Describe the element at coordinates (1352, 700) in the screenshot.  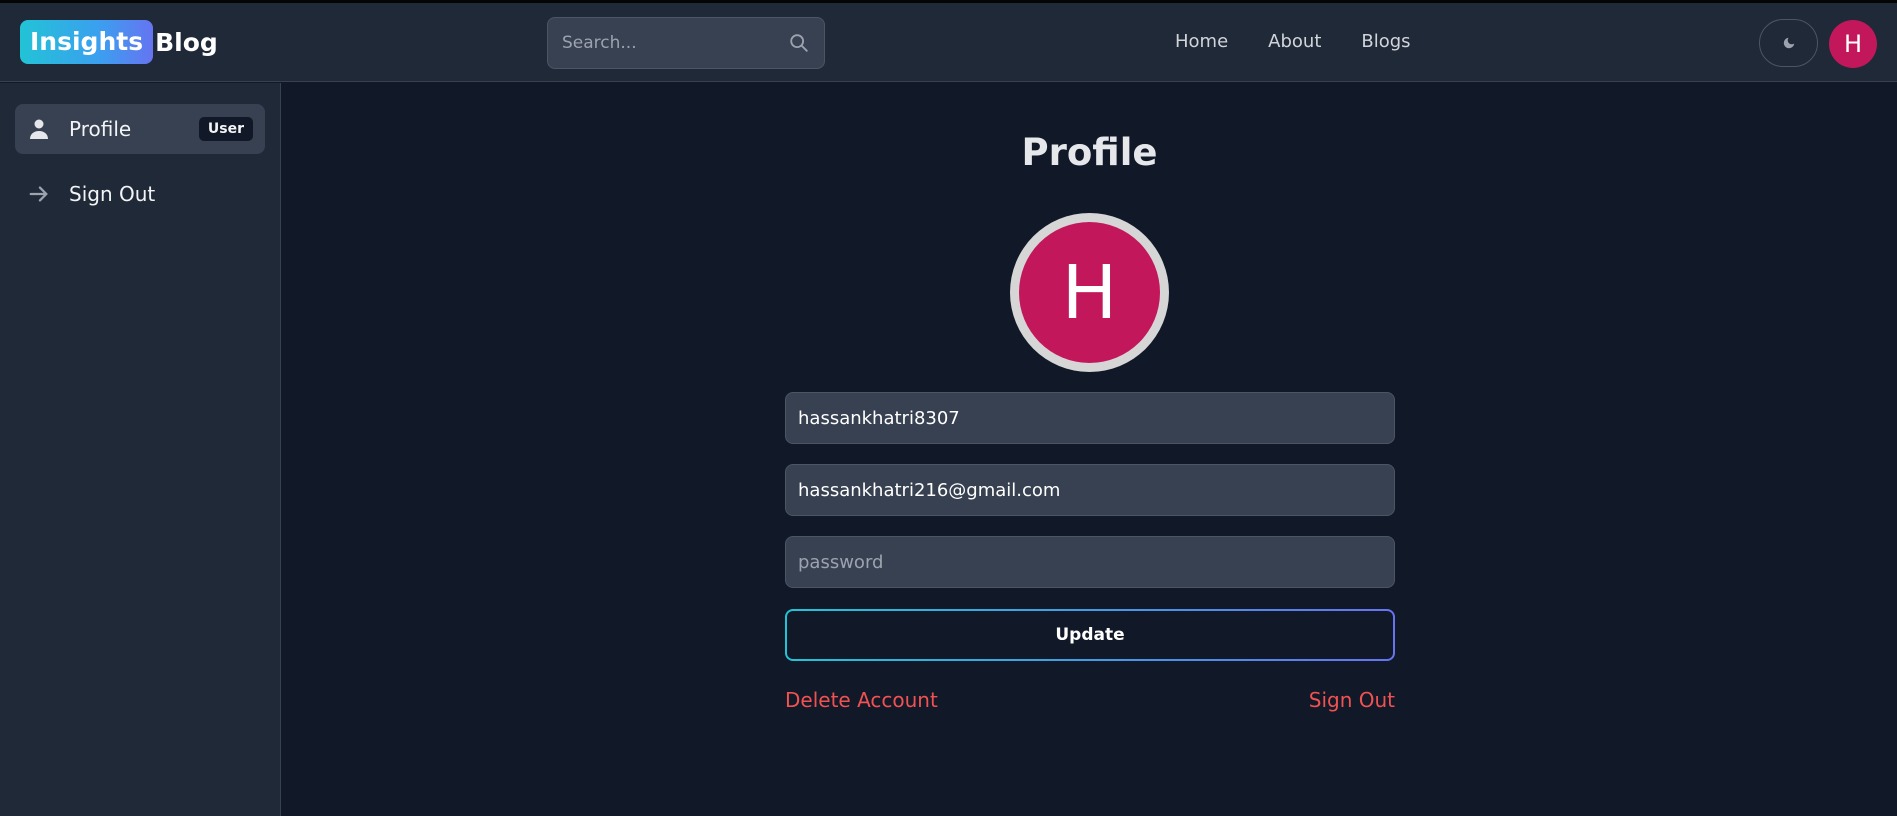
I see `sign-out-link: Sign Out` at that location.